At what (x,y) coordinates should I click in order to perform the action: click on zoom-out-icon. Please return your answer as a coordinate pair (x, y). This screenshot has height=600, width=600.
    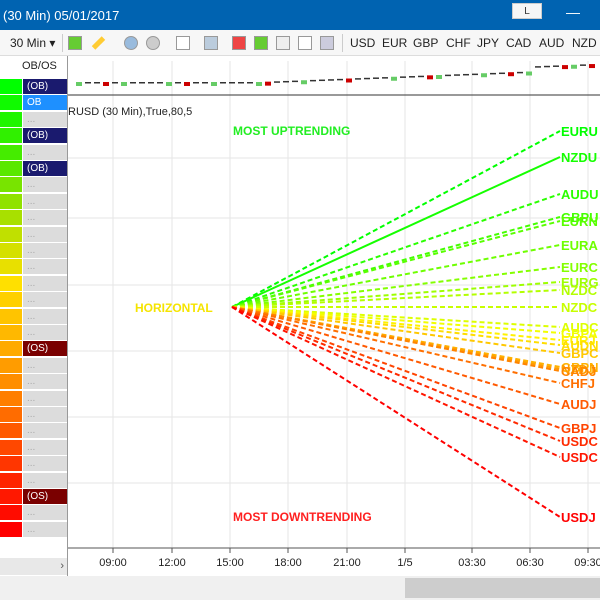
    Looking at the image, I should click on (153, 43).